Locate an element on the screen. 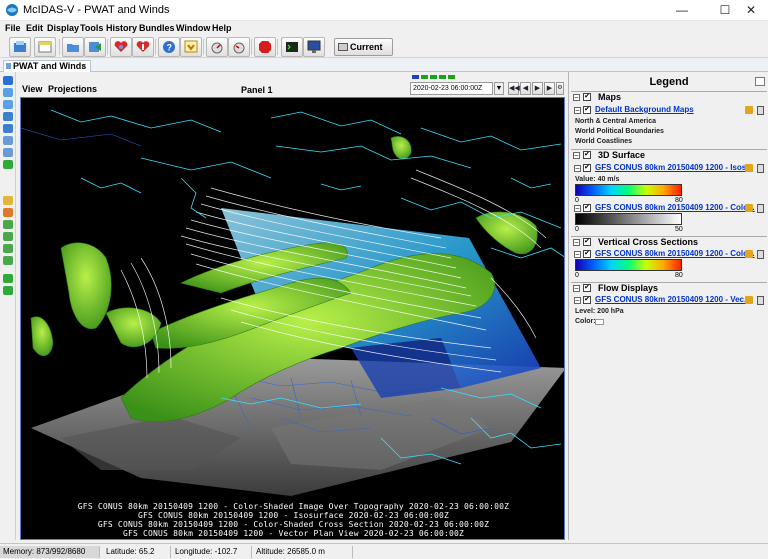  time-selector: 2020-02-23 06:00:00Z is located at coordinates (451, 88).